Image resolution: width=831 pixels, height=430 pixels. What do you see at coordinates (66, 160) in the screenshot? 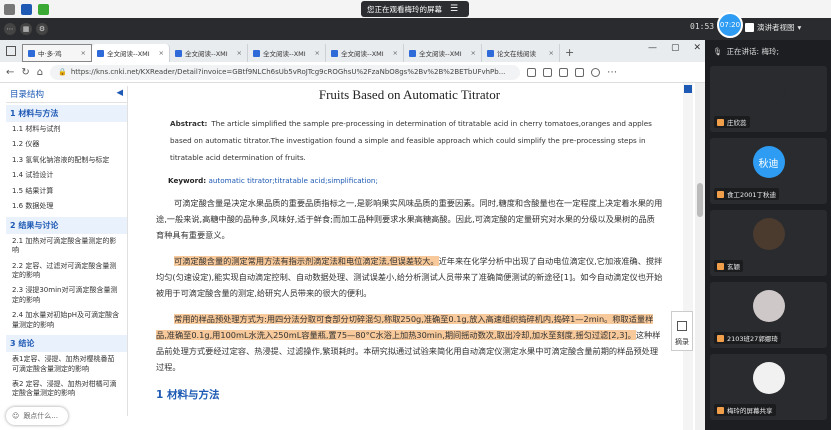
I see `toc-item: 1.3 氢氧化钠溶液的配制与标定` at bounding box center [66, 160].